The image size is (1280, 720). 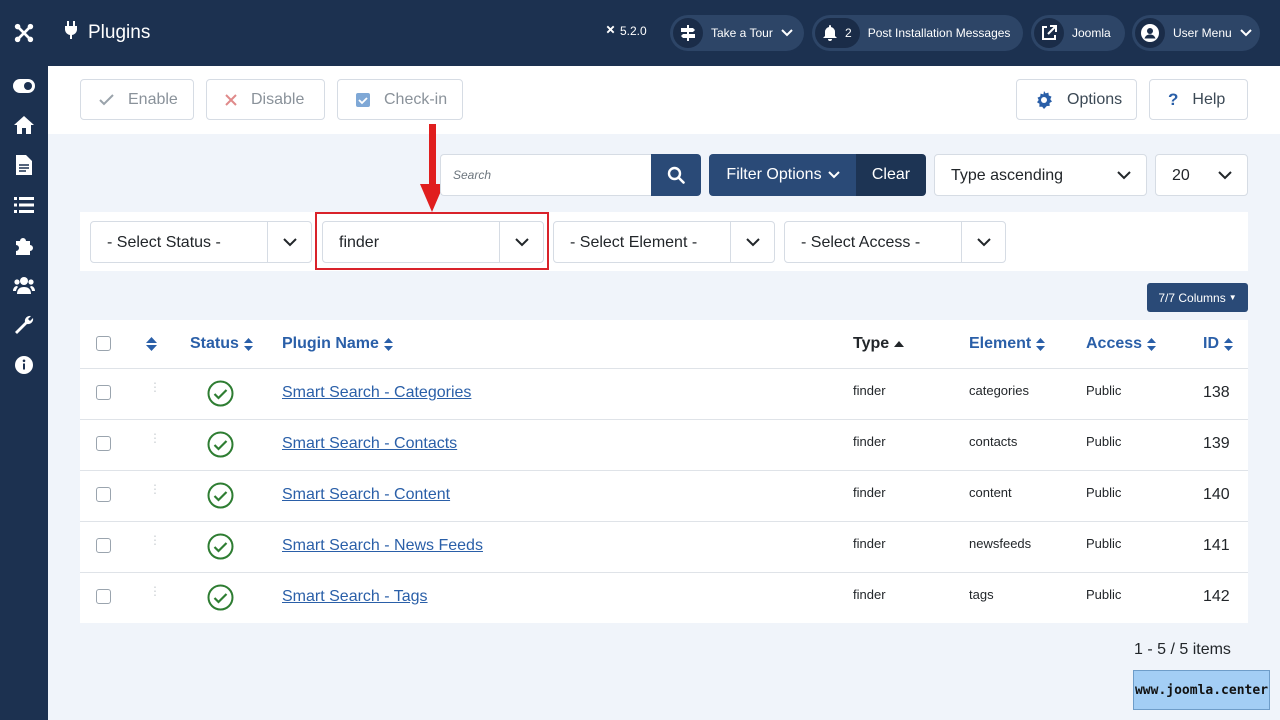 I want to click on post-install-label: Post Installation Messages, so click(x=939, y=33).